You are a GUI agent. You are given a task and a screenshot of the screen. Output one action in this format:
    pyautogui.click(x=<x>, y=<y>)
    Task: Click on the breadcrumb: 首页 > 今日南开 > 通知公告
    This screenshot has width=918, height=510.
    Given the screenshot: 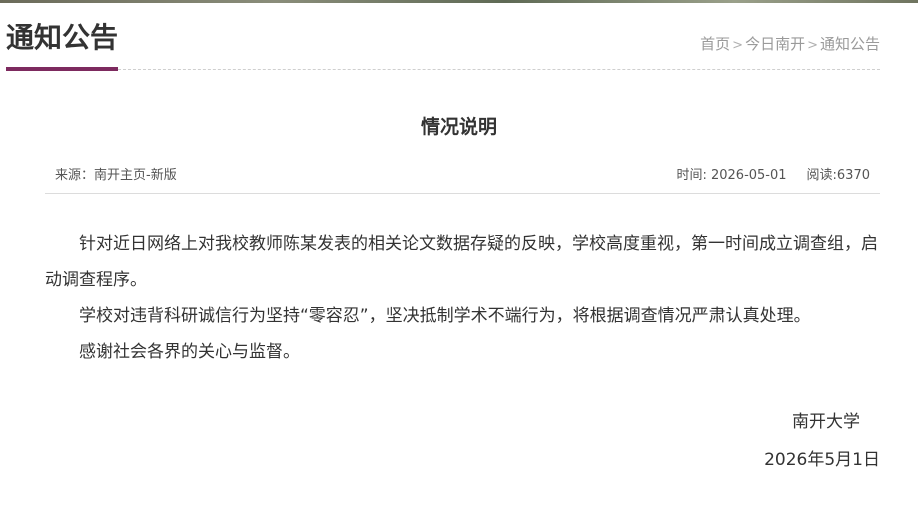 What is the action you would take?
    pyautogui.click(x=790, y=45)
    